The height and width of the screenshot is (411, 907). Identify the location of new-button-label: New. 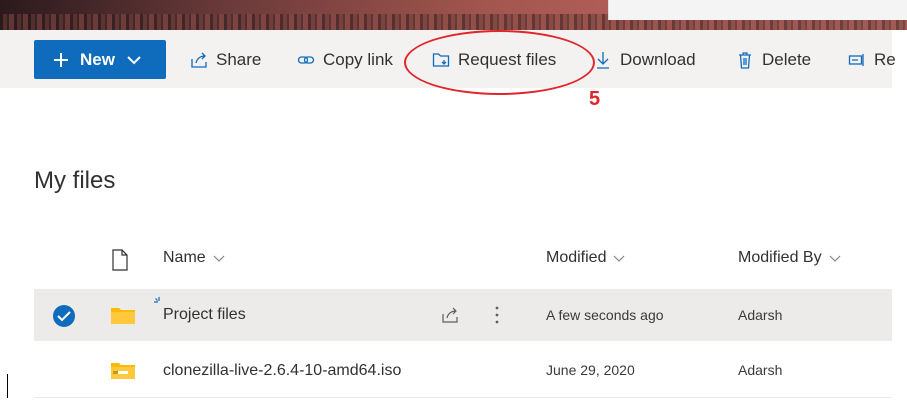
(97, 59).